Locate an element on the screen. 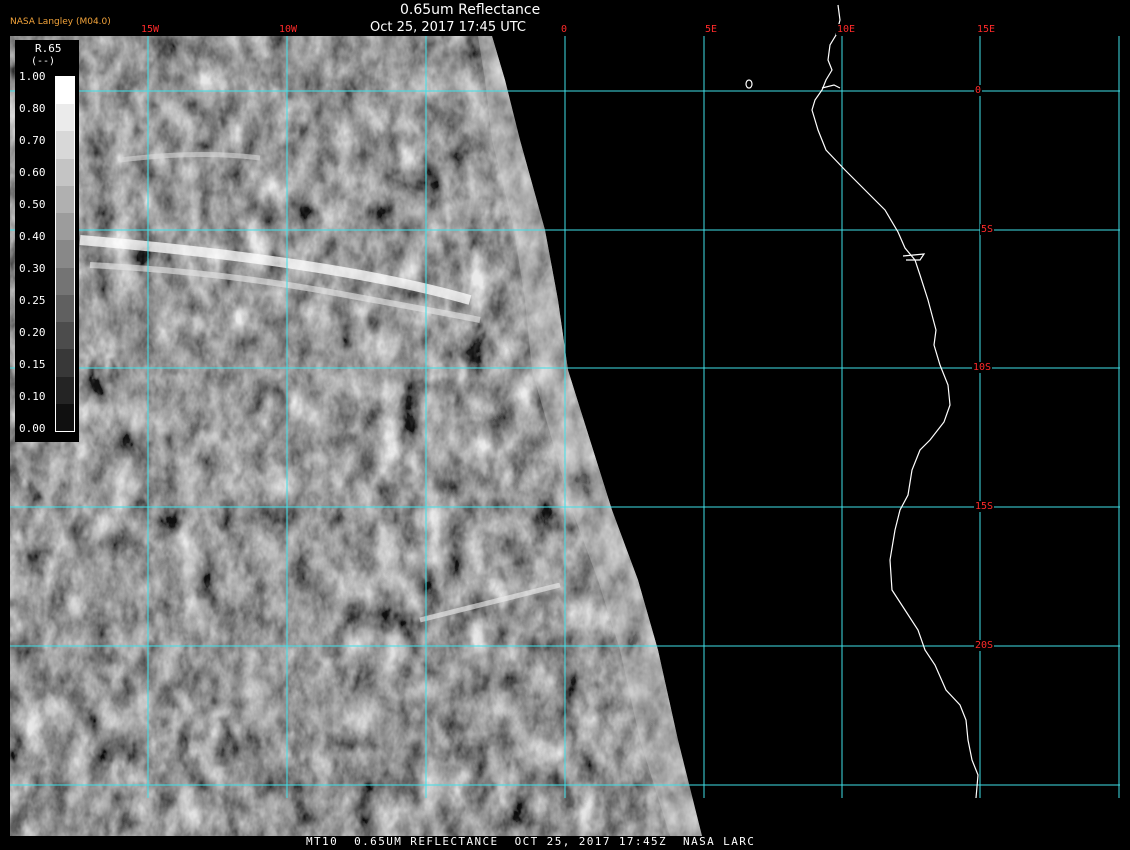  lon-label-15e: 15E is located at coordinates (986, 29).